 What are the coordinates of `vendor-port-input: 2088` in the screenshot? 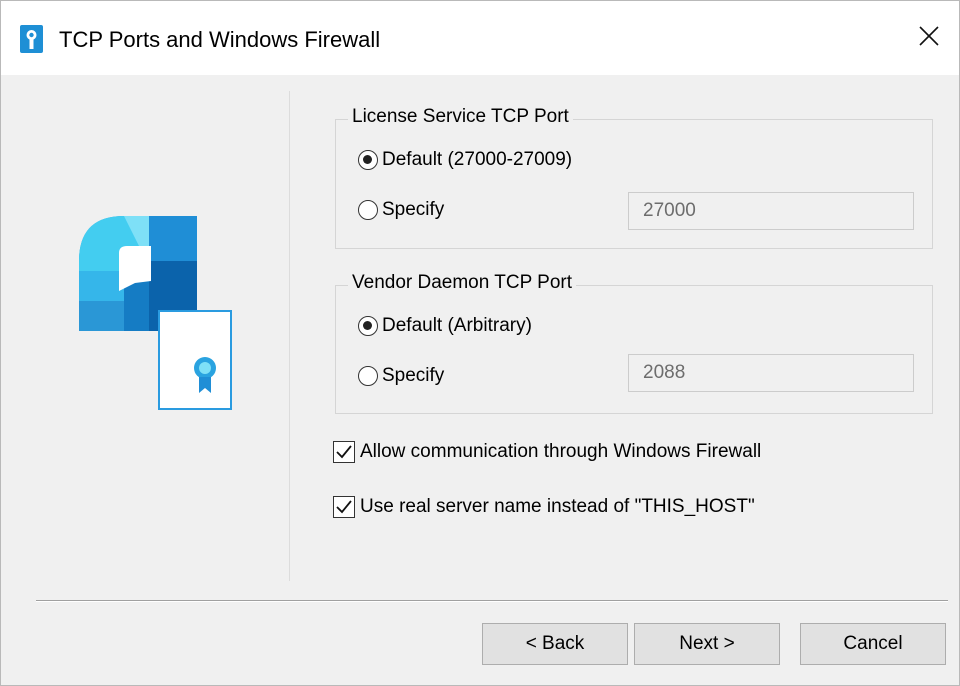 It's located at (771, 373).